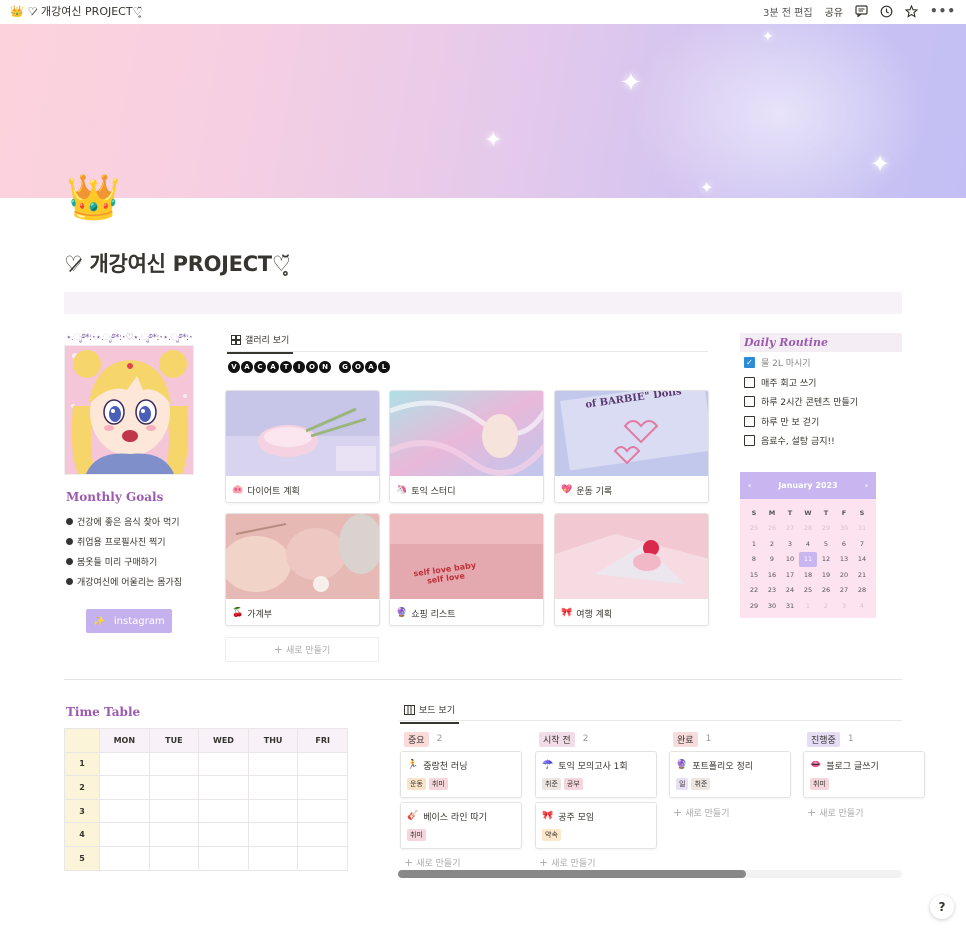 This screenshot has width=966, height=930. I want to click on calendar-day: 10, so click(790, 560).